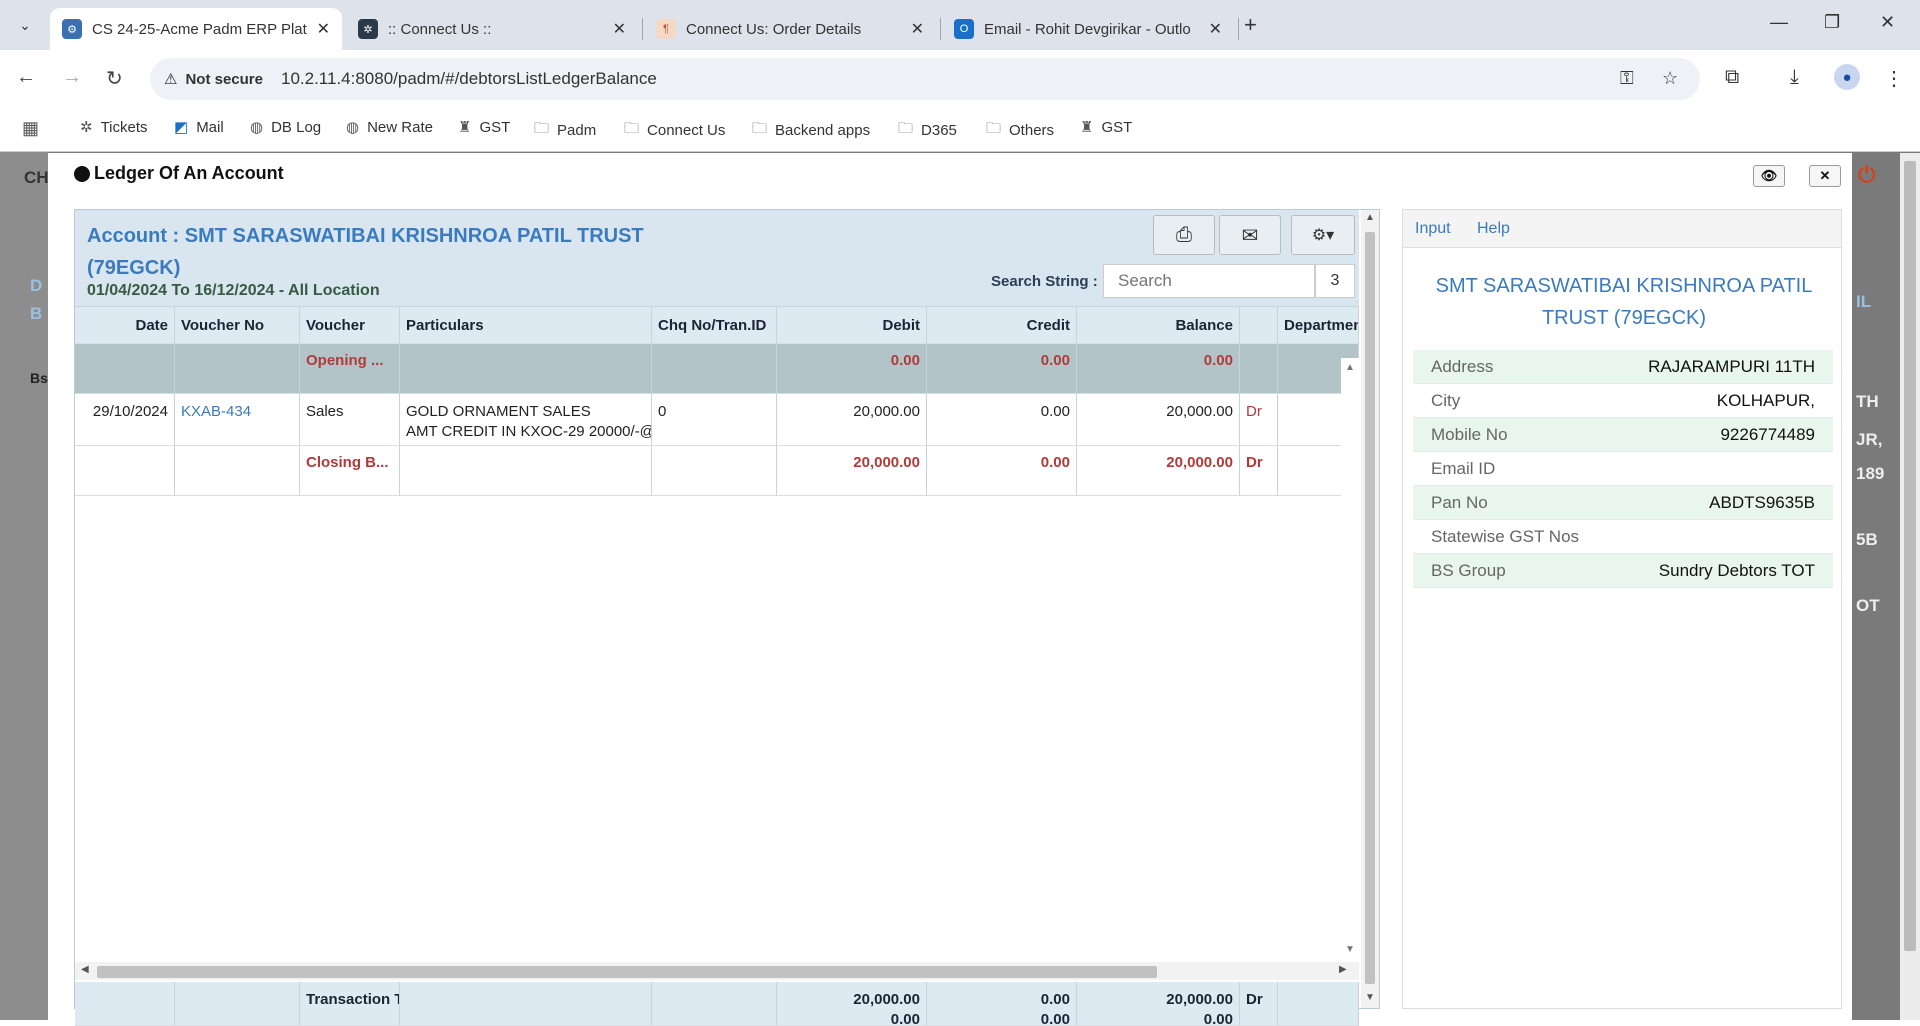  What do you see at coordinates (1623, 503) in the screenshot?
I see `list-item: Pan No ABDTS9635B` at bounding box center [1623, 503].